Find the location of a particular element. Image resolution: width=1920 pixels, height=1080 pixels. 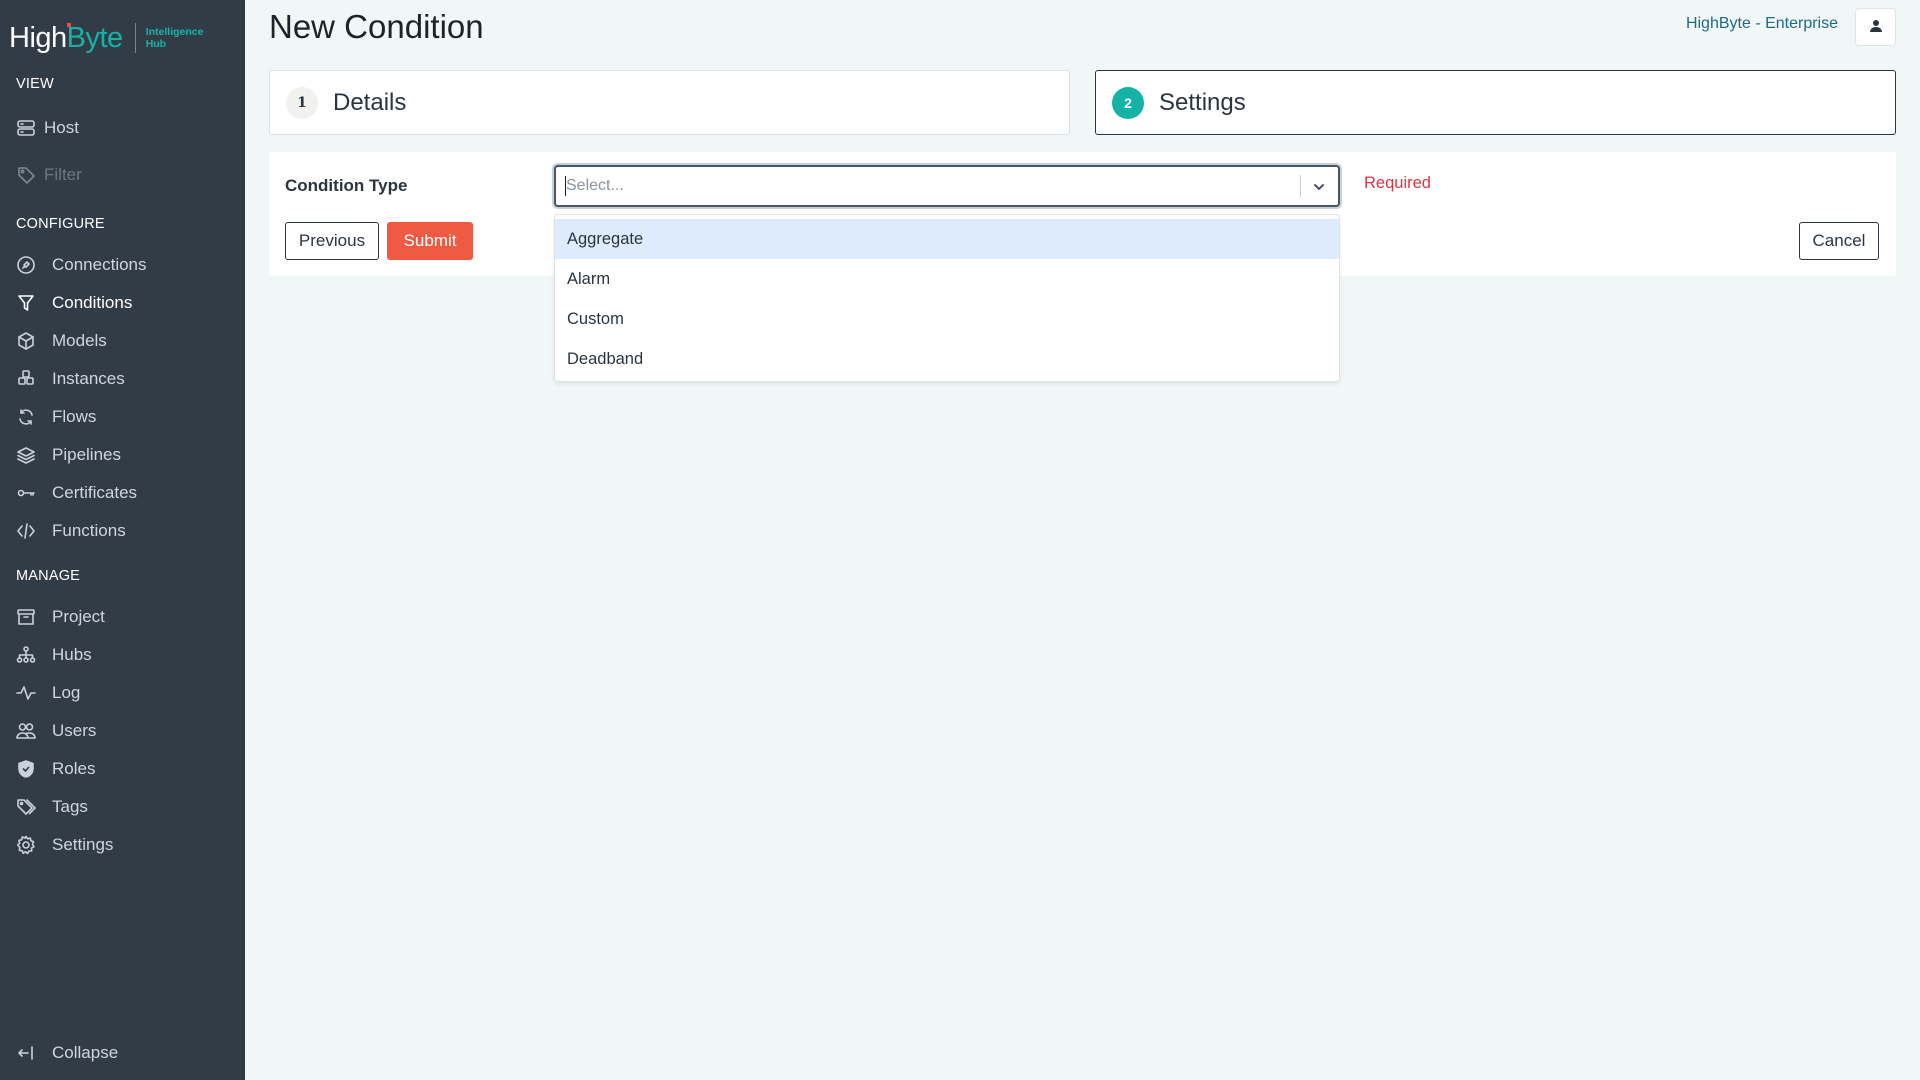

sidebar-item-label: Conditions is located at coordinates (92, 302).